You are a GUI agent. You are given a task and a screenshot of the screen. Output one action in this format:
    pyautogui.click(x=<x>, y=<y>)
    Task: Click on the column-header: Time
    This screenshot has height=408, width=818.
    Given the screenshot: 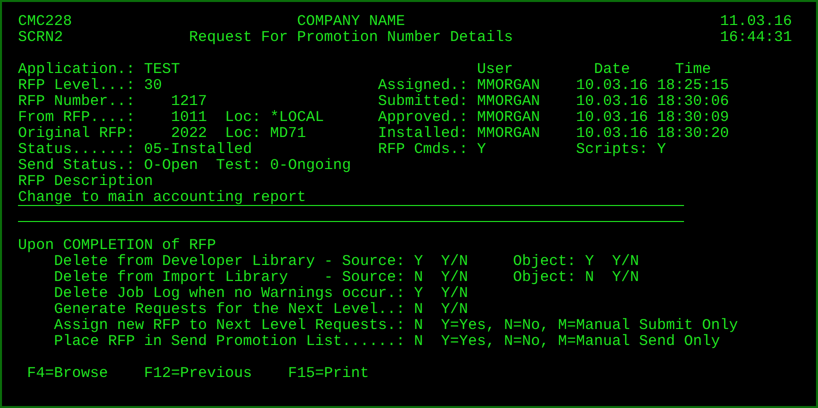 What is the action you would take?
    pyautogui.click(x=693, y=70)
    